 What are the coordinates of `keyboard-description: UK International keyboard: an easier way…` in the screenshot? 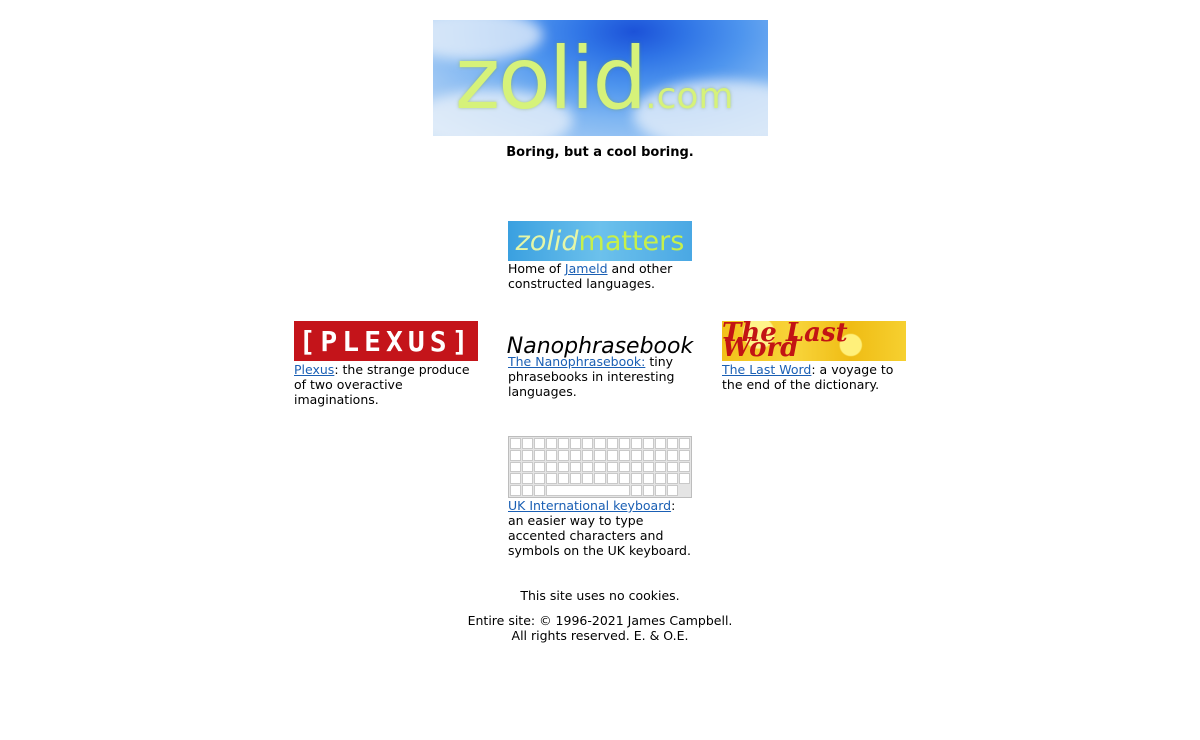 It's located at (600, 528).